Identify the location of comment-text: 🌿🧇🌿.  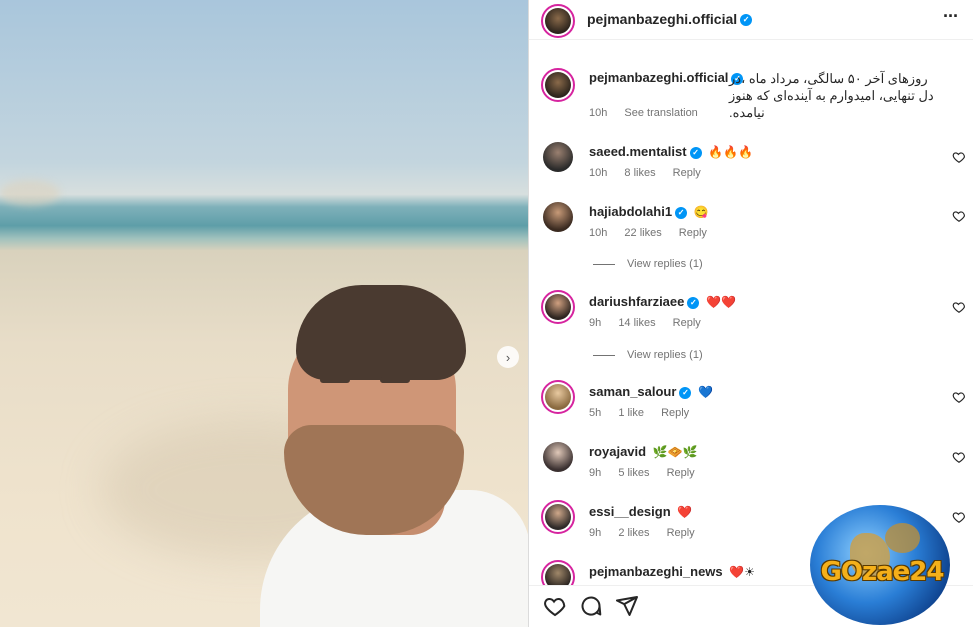
(675, 452).